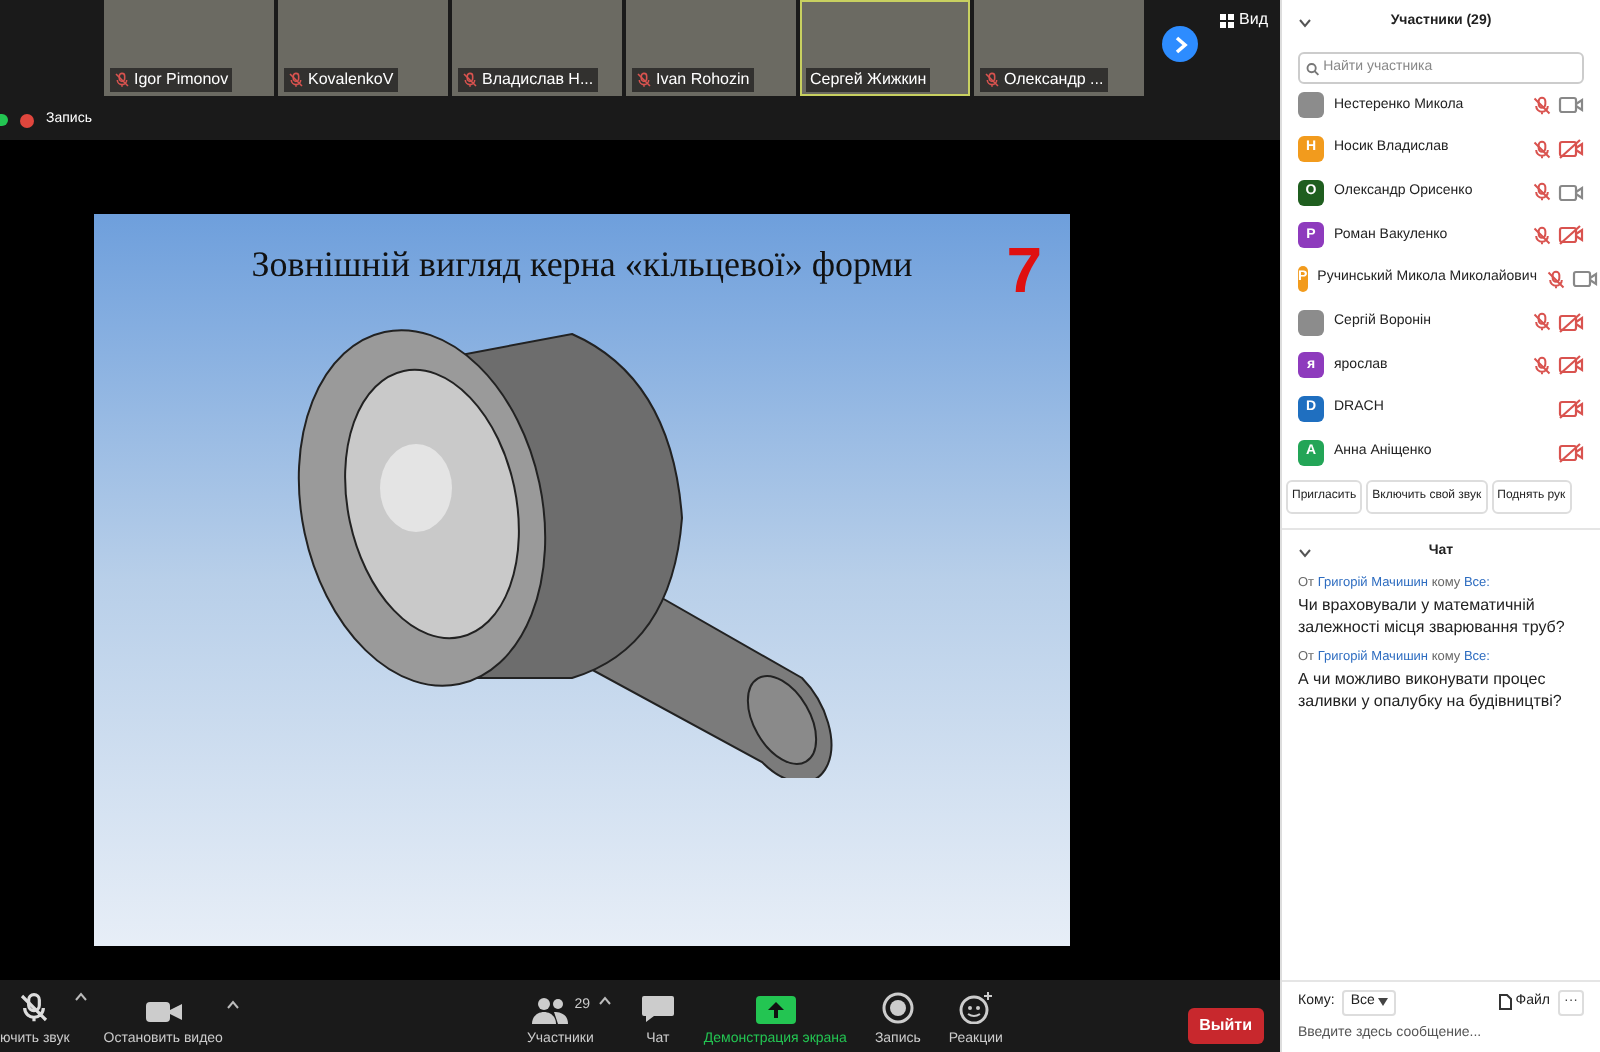 This screenshot has width=1600, height=1052. What do you see at coordinates (1313, 68) in the screenshot?
I see `search-icon` at bounding box center [1313, 68].